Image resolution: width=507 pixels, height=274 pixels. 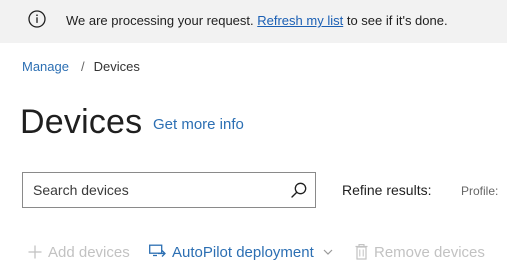 I want to click on device-deploy-icon, so click(x=157, y=250).